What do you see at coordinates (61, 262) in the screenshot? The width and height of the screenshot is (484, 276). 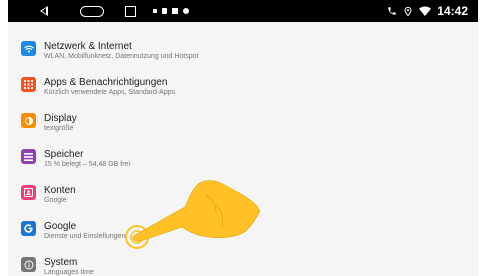 I see `item-title: System` at bounding box center [61, 262].